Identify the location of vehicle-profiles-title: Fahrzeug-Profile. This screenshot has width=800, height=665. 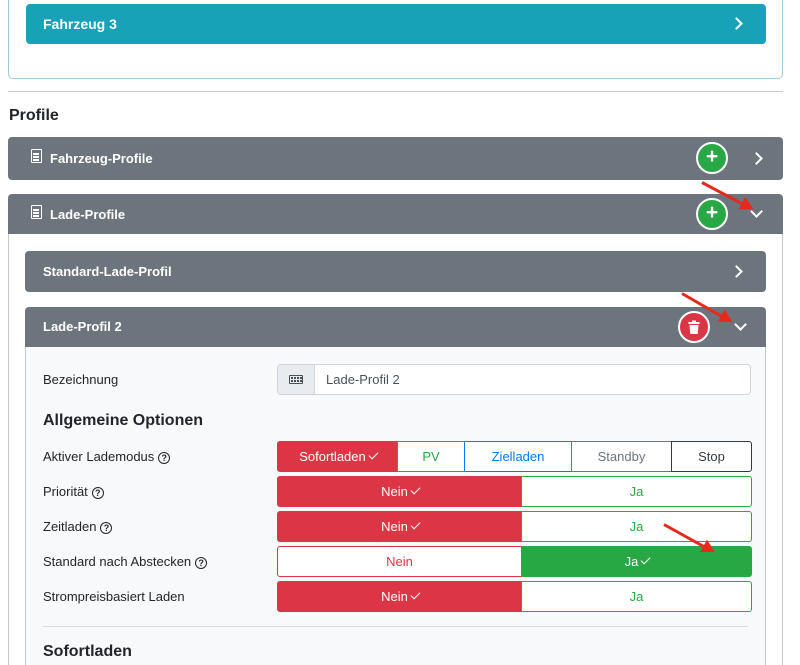
(101, 158).